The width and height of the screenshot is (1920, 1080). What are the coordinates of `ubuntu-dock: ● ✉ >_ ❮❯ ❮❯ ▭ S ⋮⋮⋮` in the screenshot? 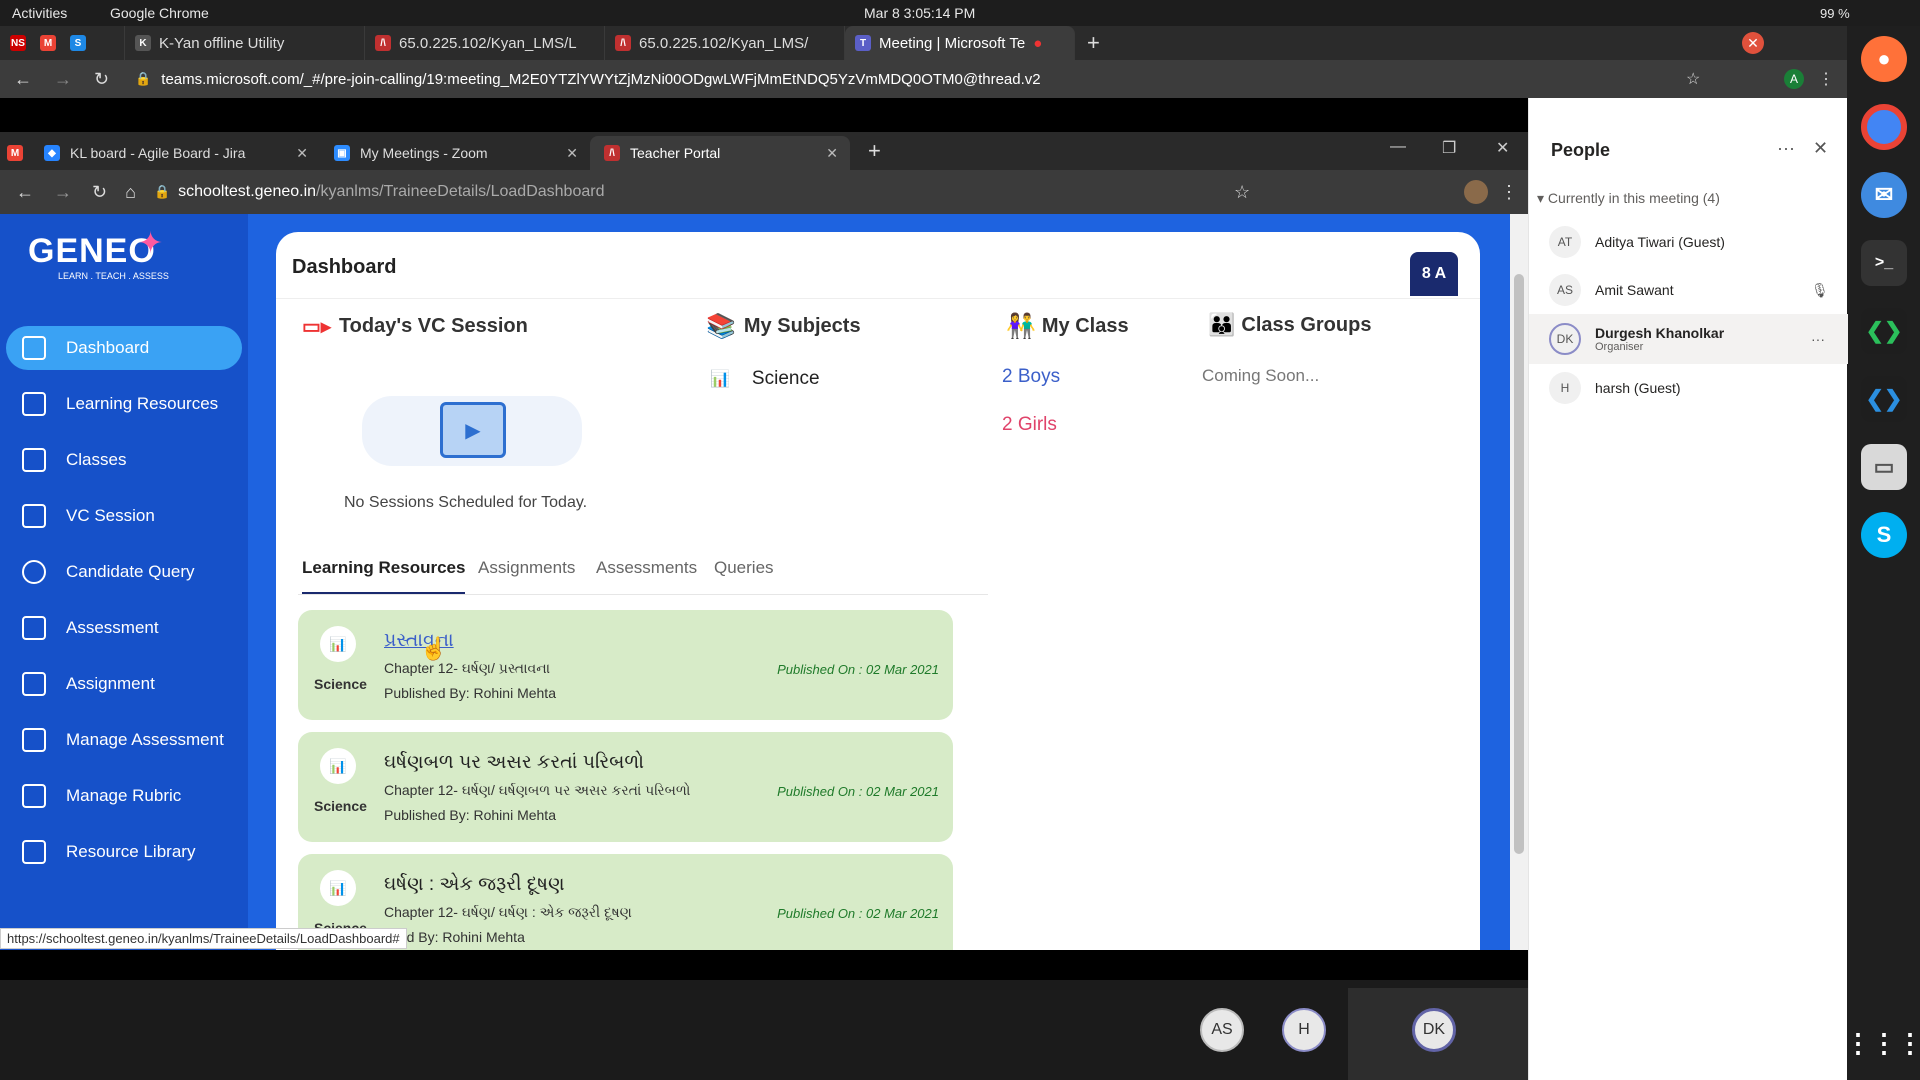 It's located at (1882, 553).